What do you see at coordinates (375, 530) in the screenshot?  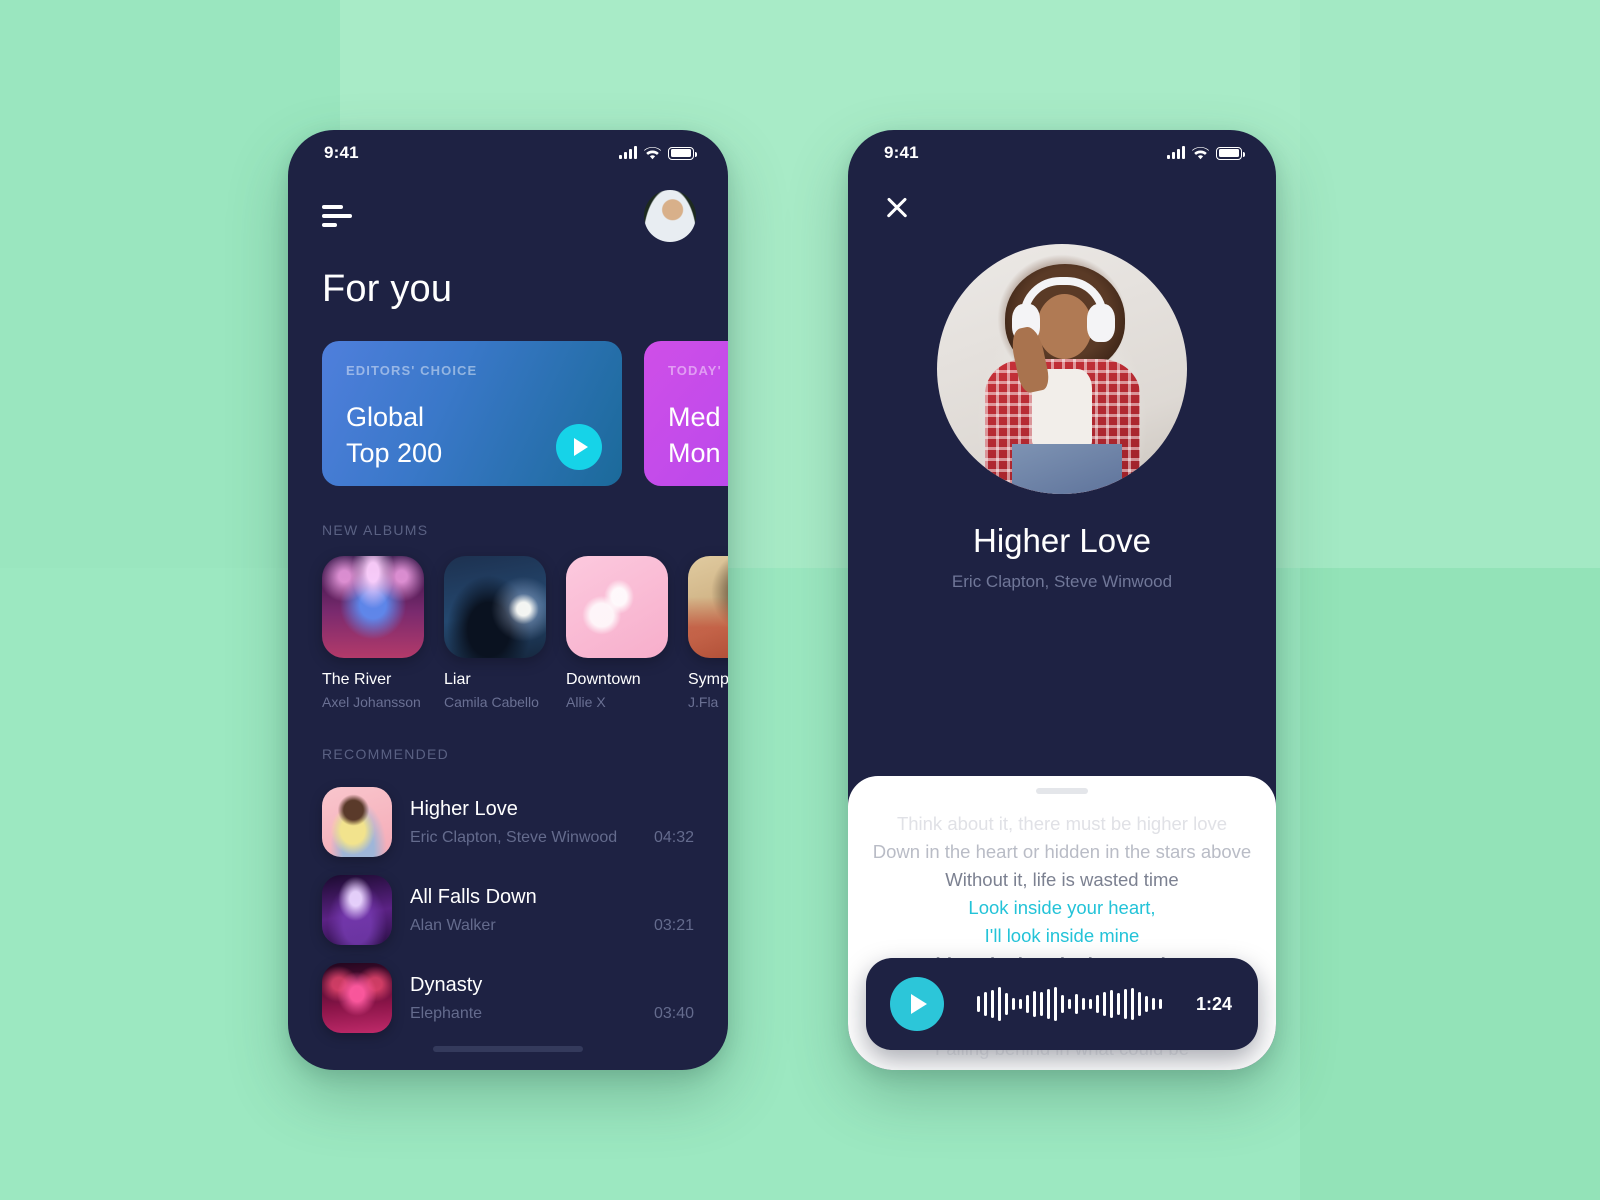 I see `section-label-new-albums: NEW ALBUMS` at bounding box center [375, 530].